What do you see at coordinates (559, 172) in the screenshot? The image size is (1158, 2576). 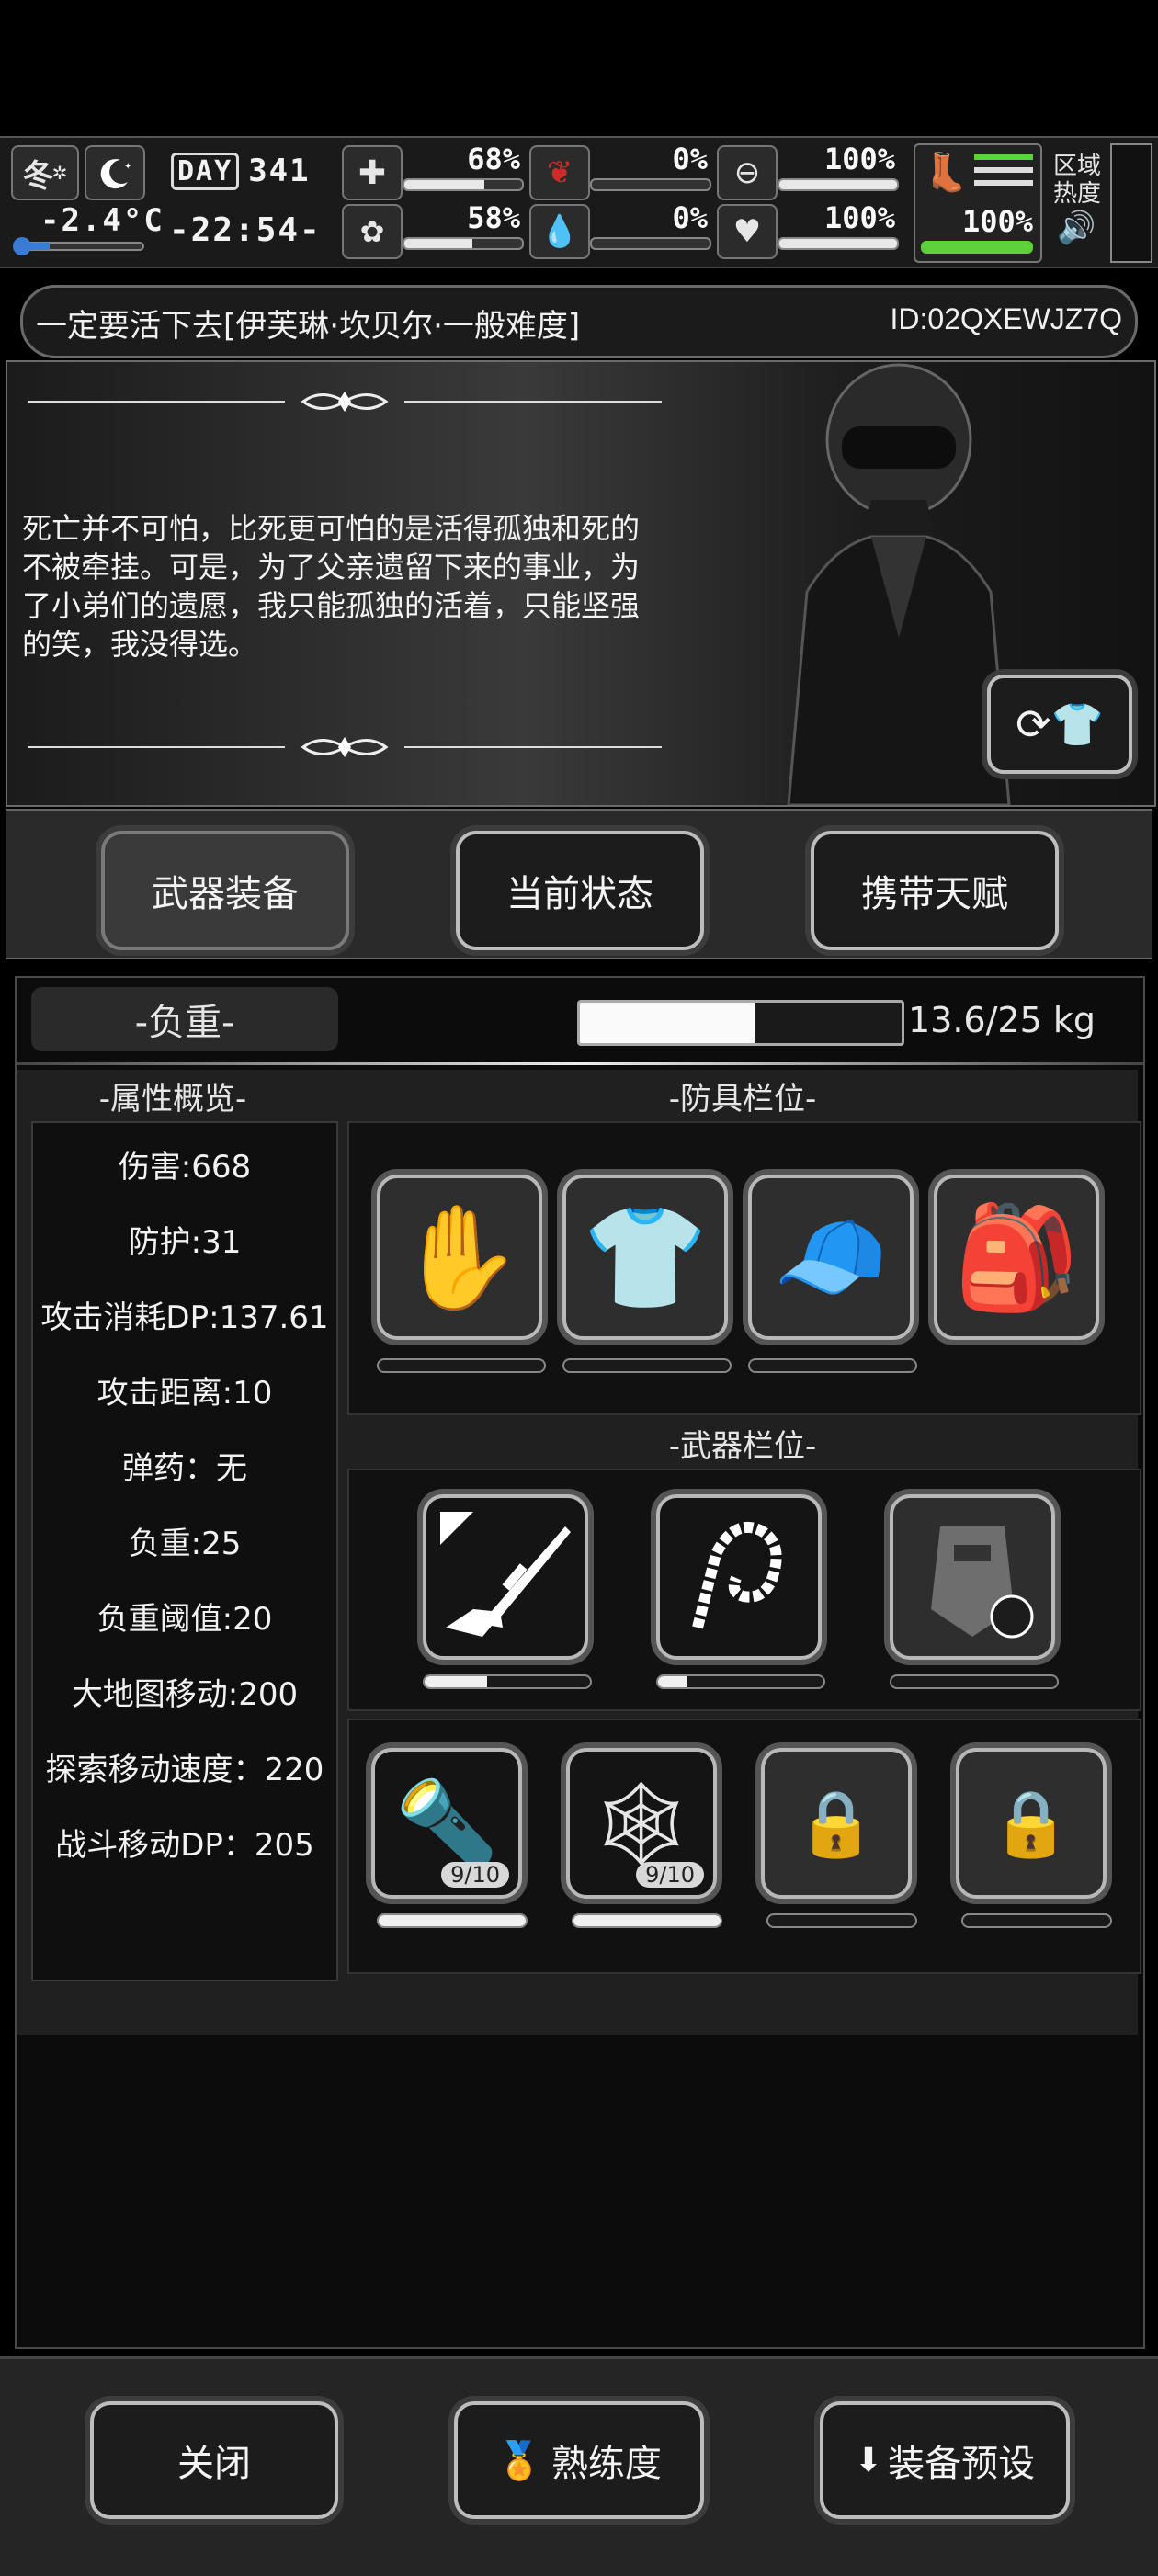 I see `stomach-icon: ❦` at bounding box center [559, 172].